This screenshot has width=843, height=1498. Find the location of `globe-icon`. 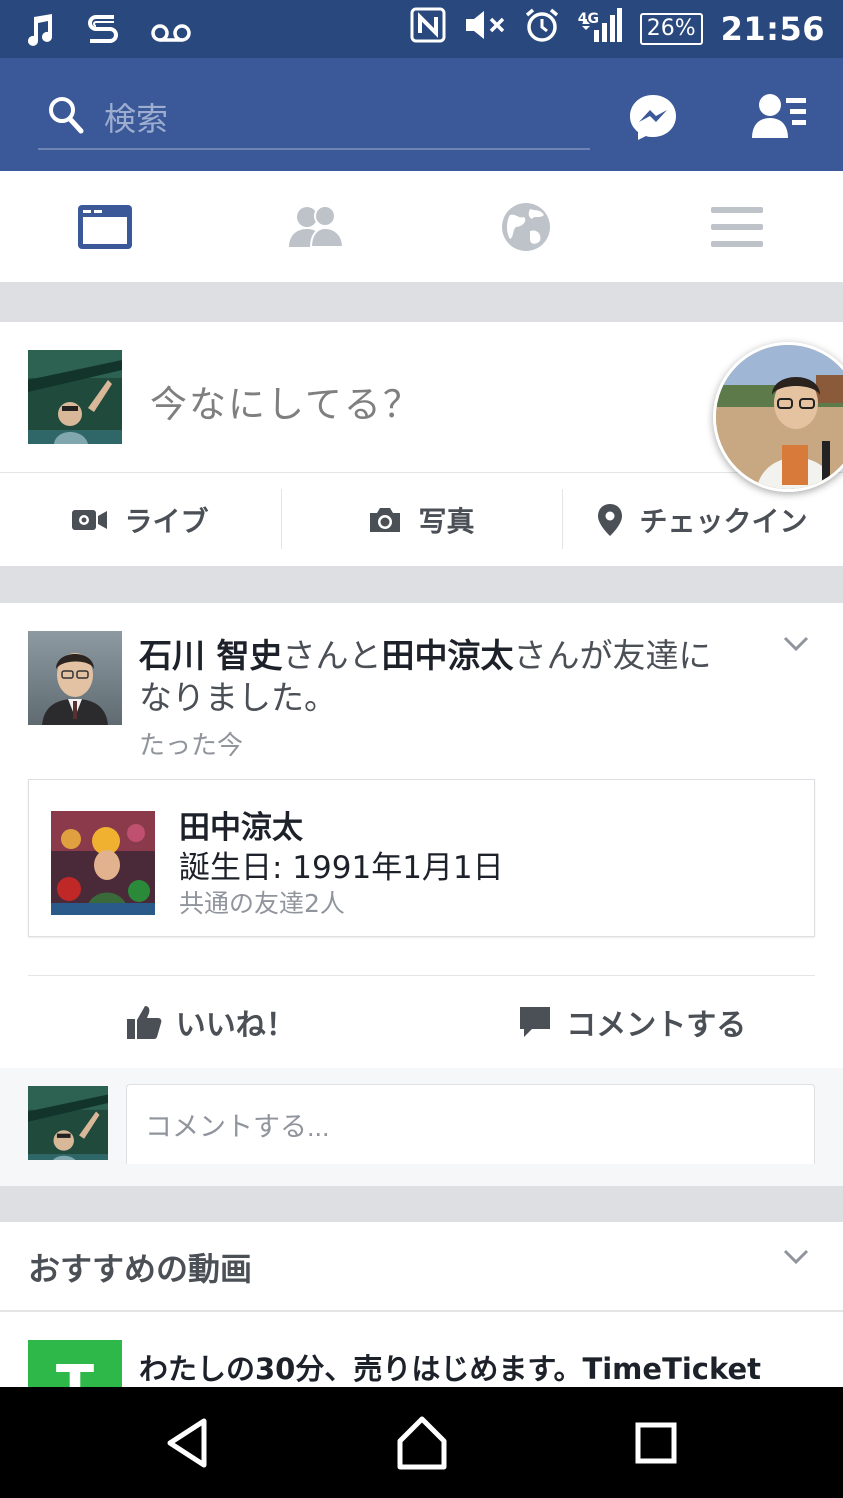

globe-icon is located at coordinates (526, 226).